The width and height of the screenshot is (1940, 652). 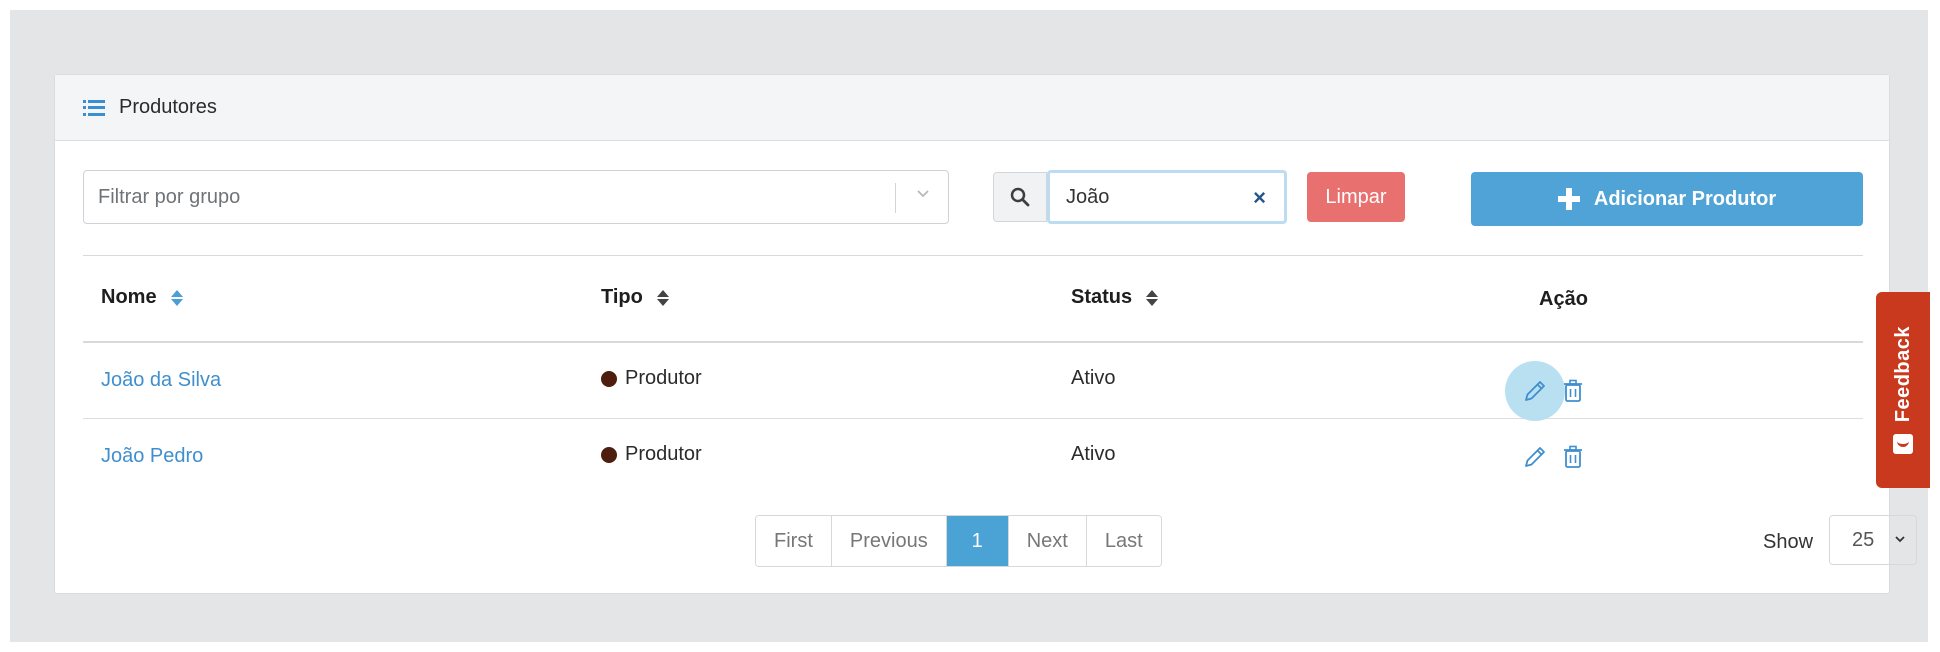 I want to click on pagination: First Previous 1 Next Last, so click(x=958, y=541).